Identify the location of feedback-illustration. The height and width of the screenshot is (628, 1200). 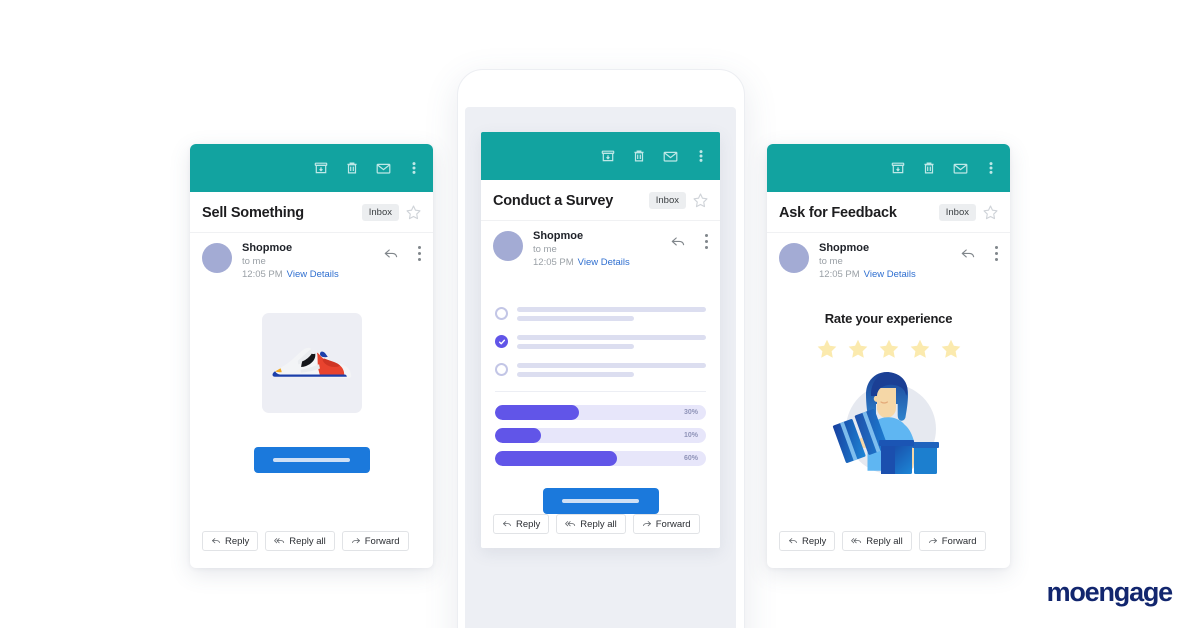
(888, 425).